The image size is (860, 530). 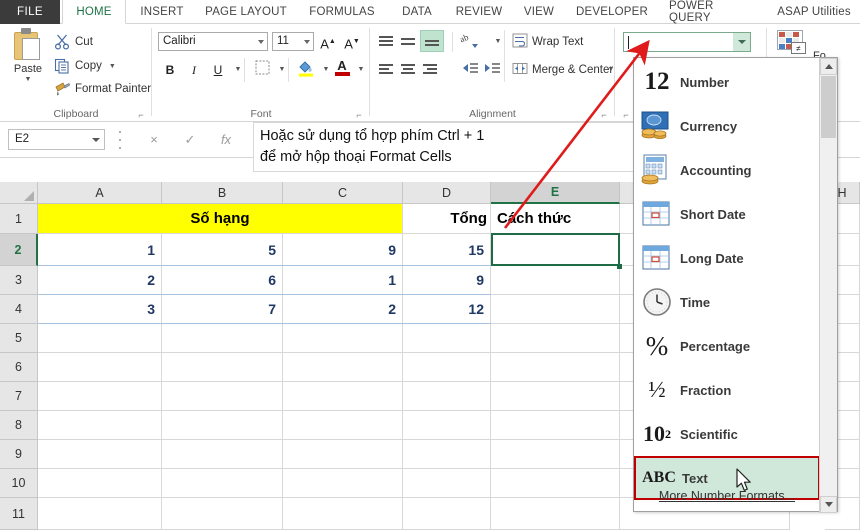 I want to click on dropdown-scroll-thumb, so click(x=828, y=107).